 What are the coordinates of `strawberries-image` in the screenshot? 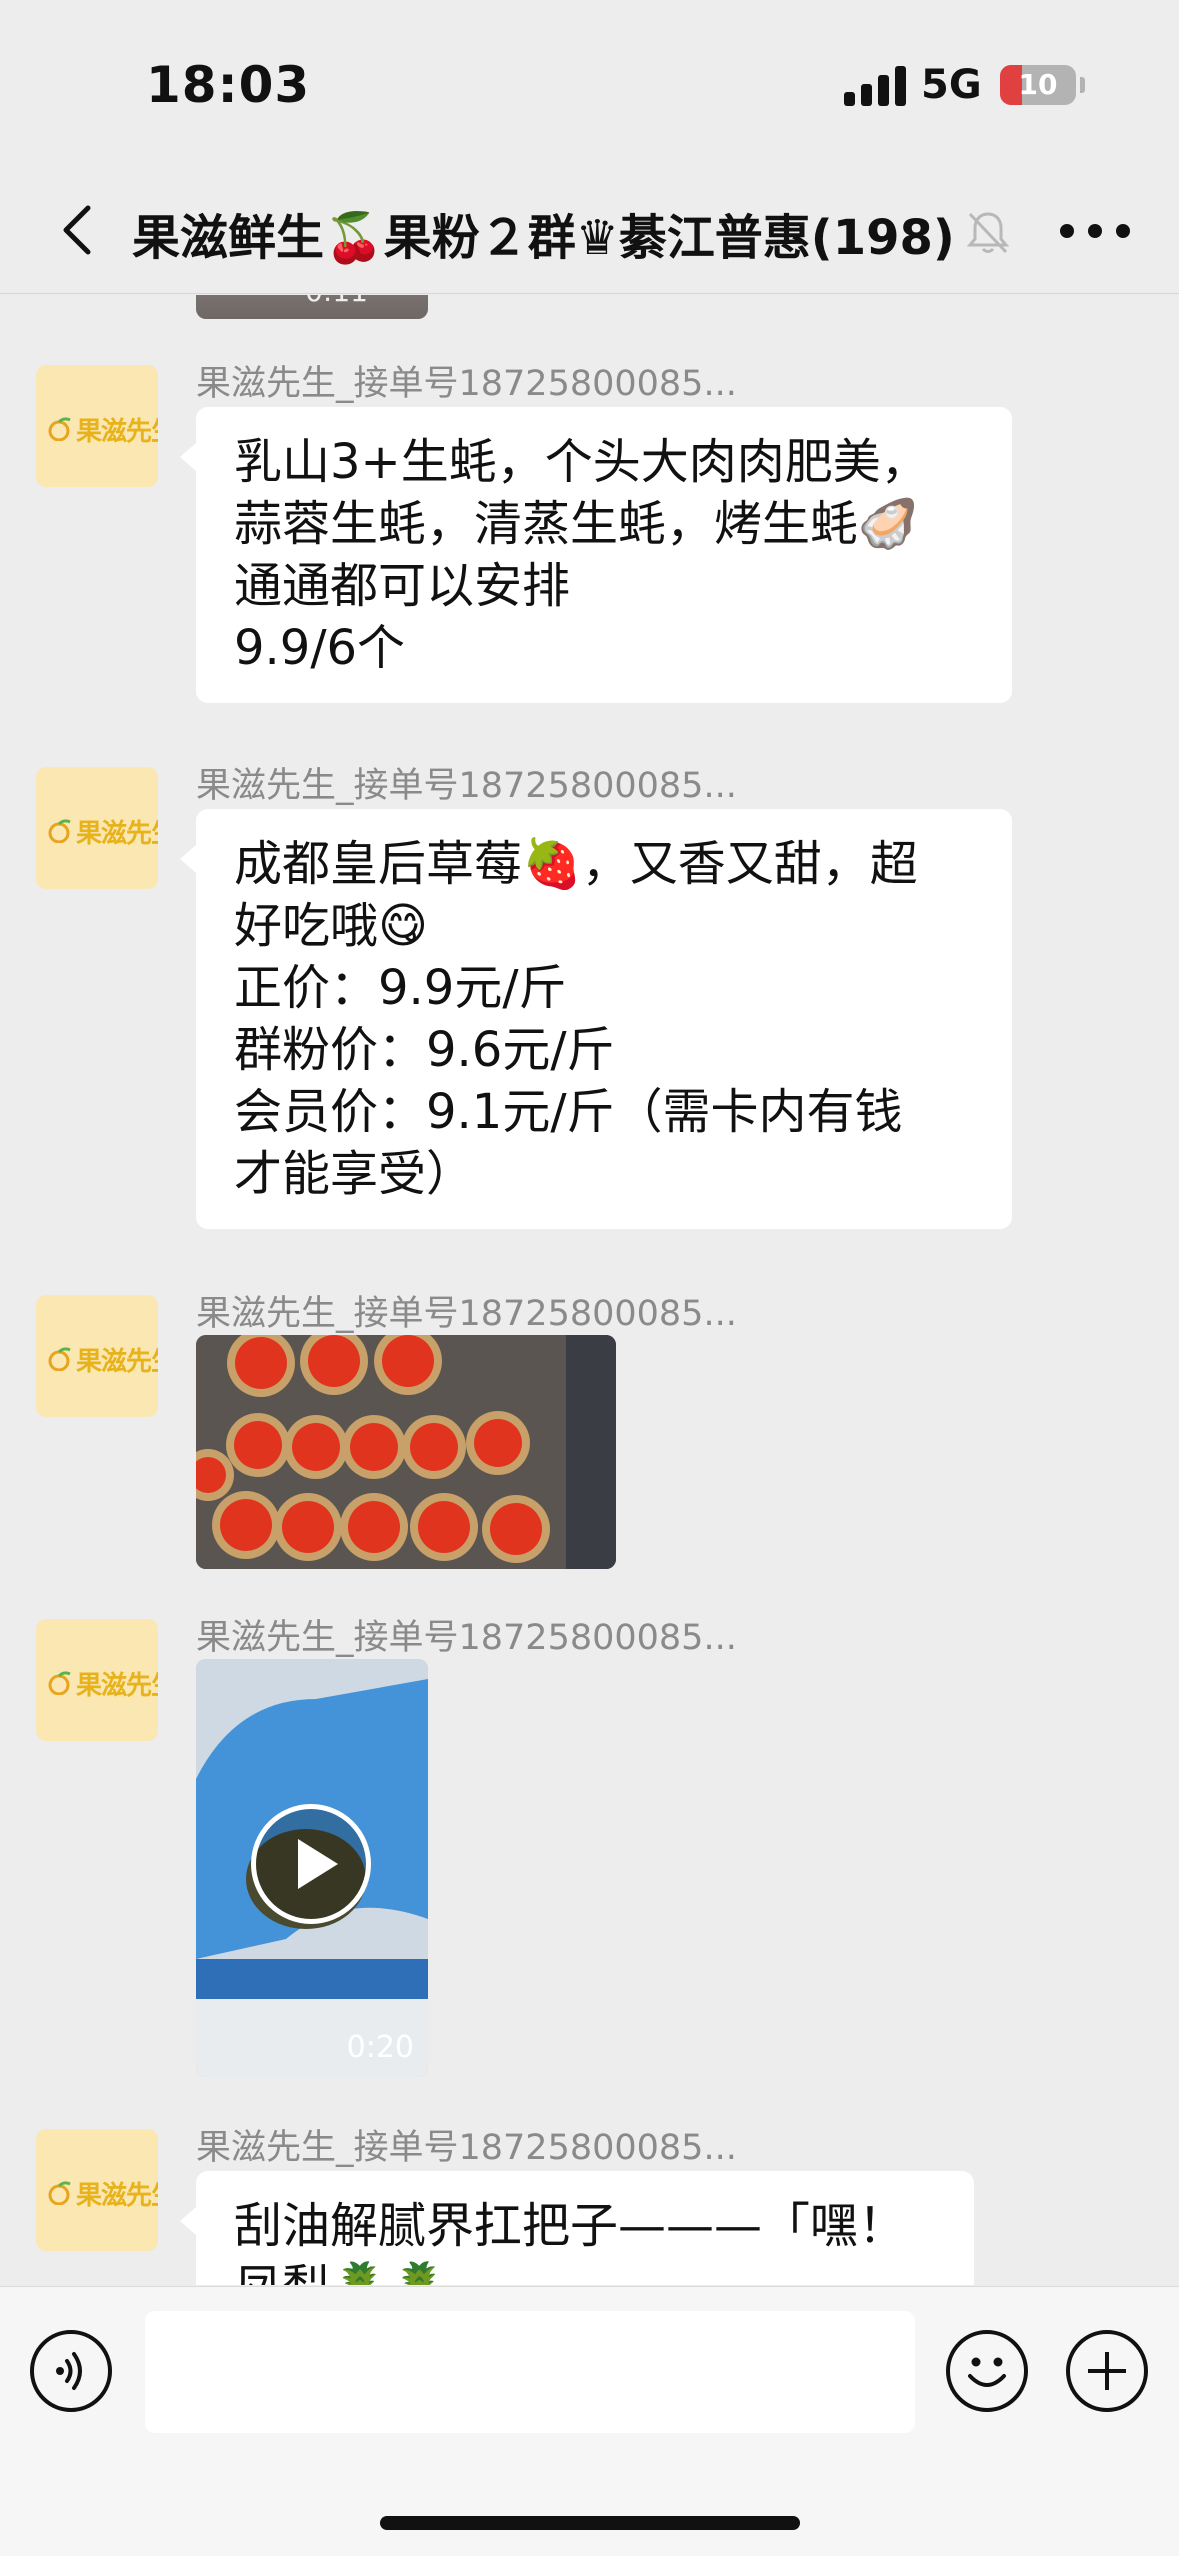 It's located at (406, 1452).